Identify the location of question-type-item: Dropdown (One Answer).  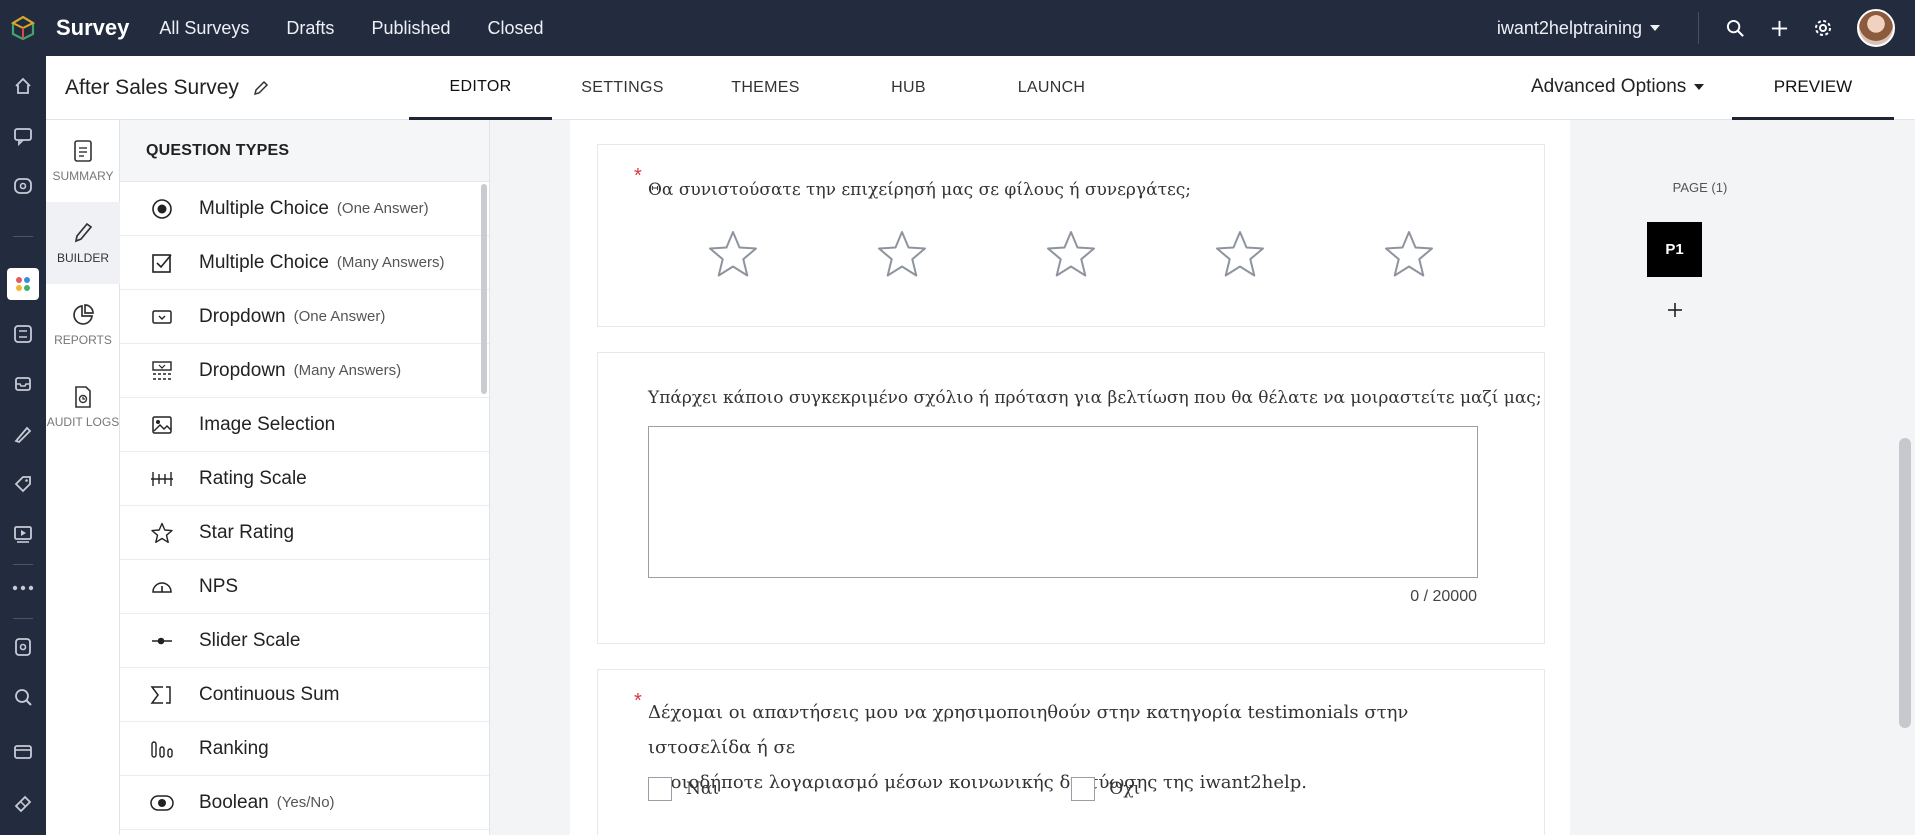
(304, 317).